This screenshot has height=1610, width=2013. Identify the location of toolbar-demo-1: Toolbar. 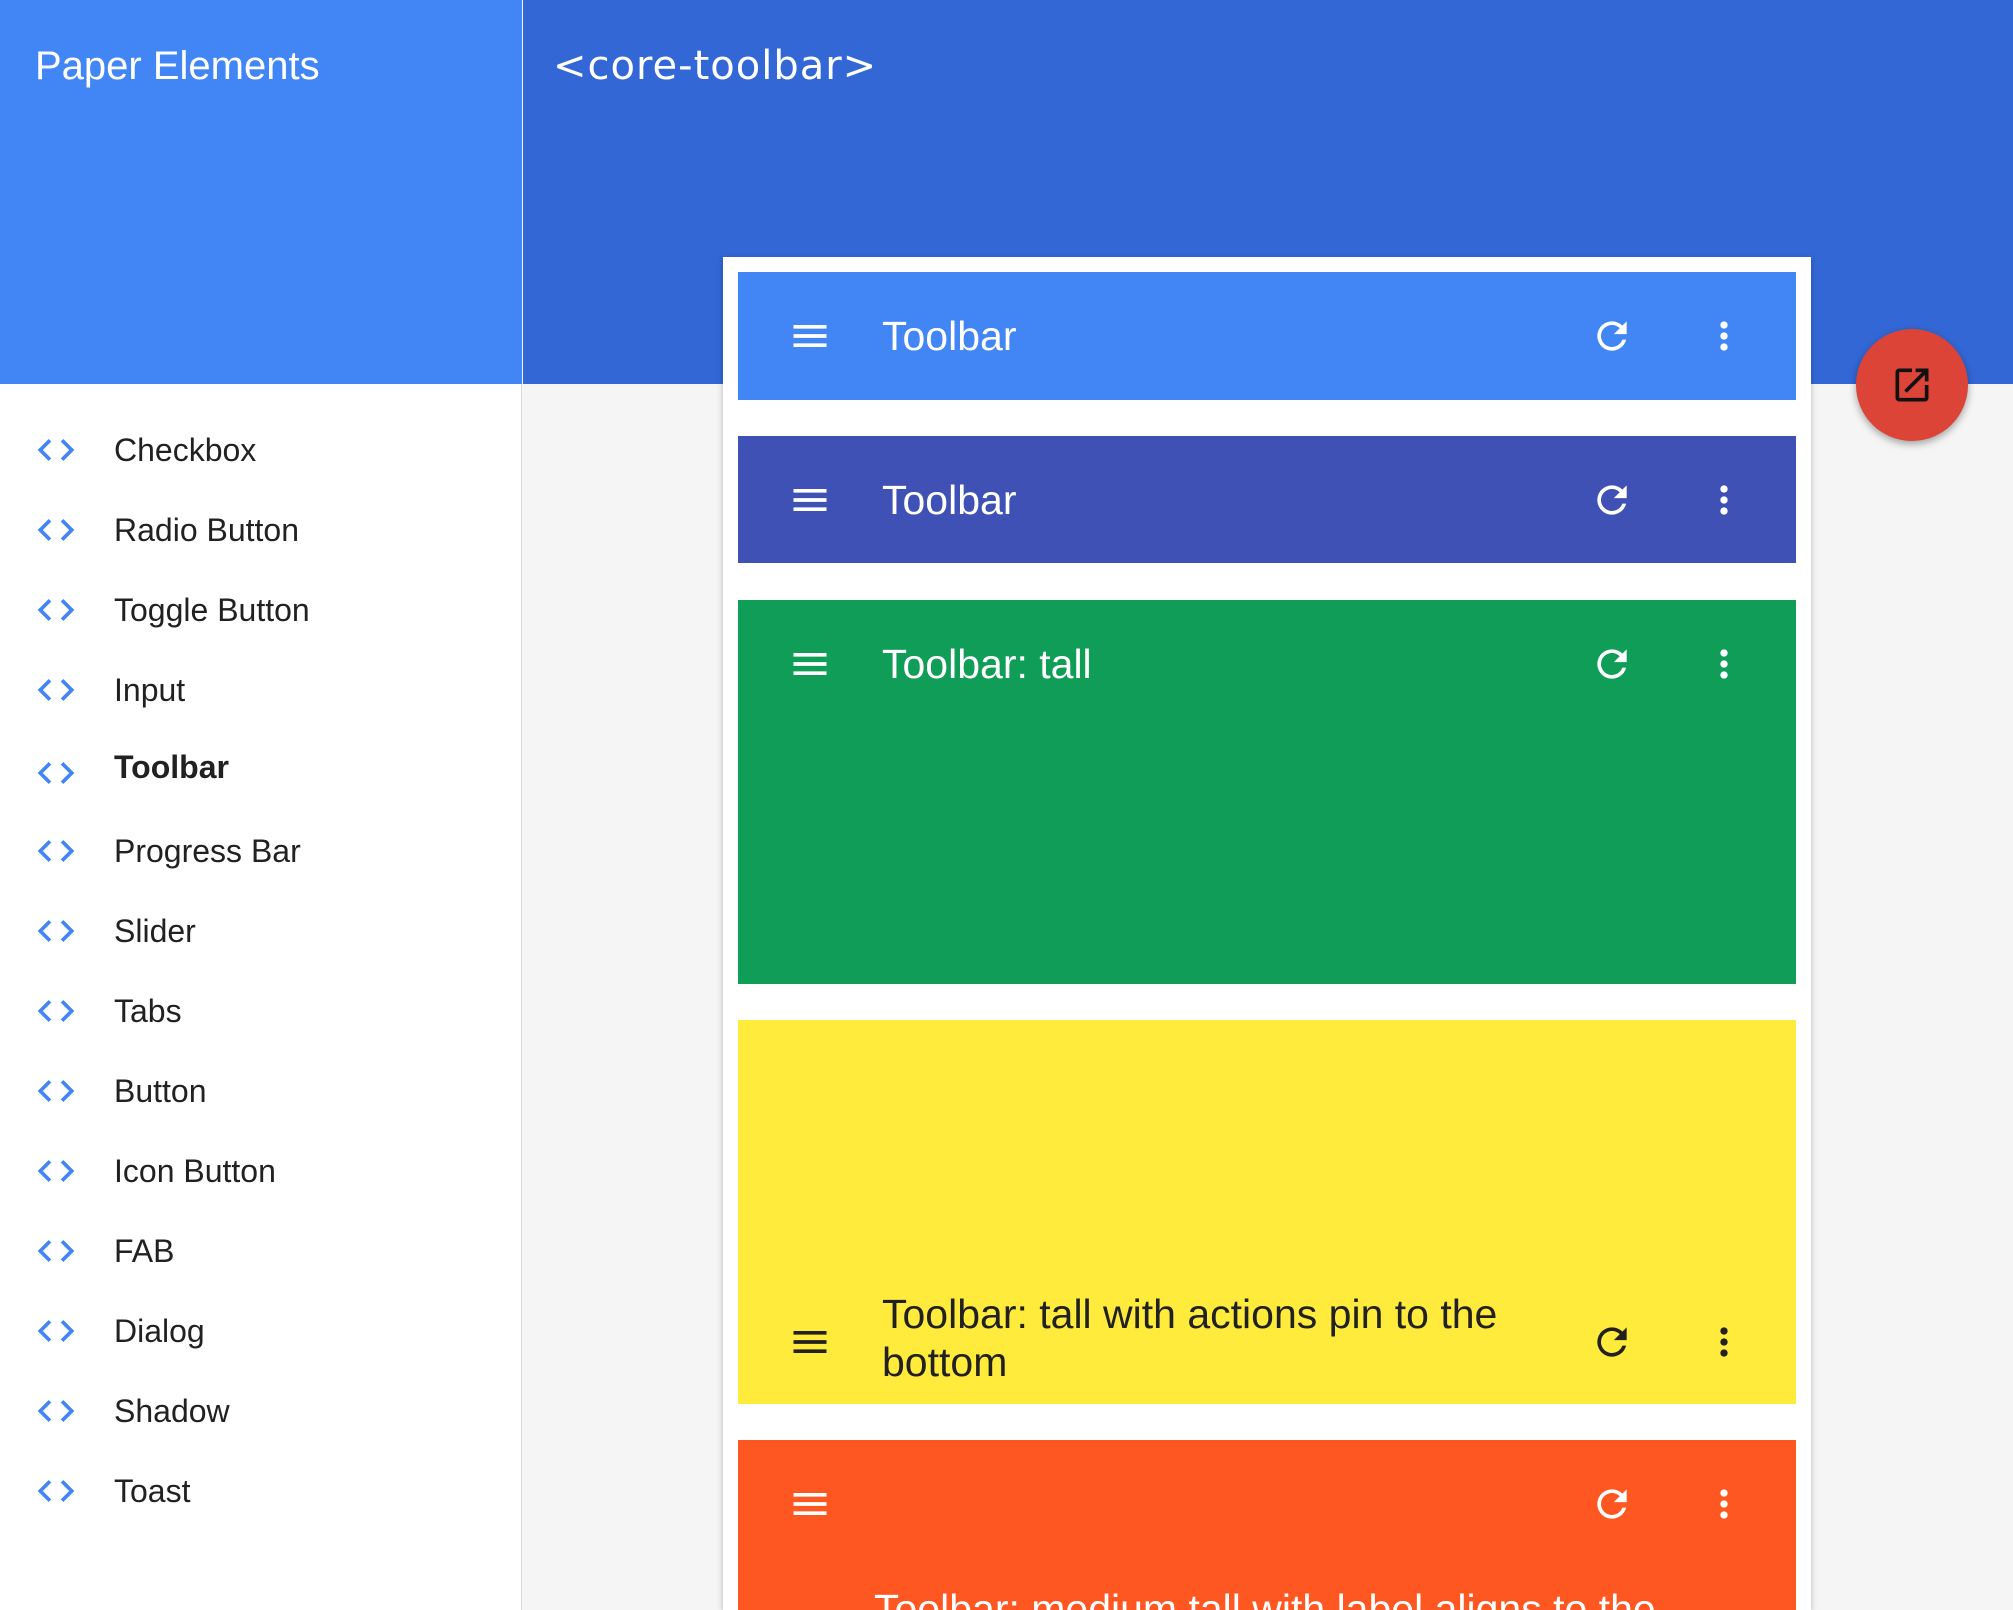
(1267, 336).